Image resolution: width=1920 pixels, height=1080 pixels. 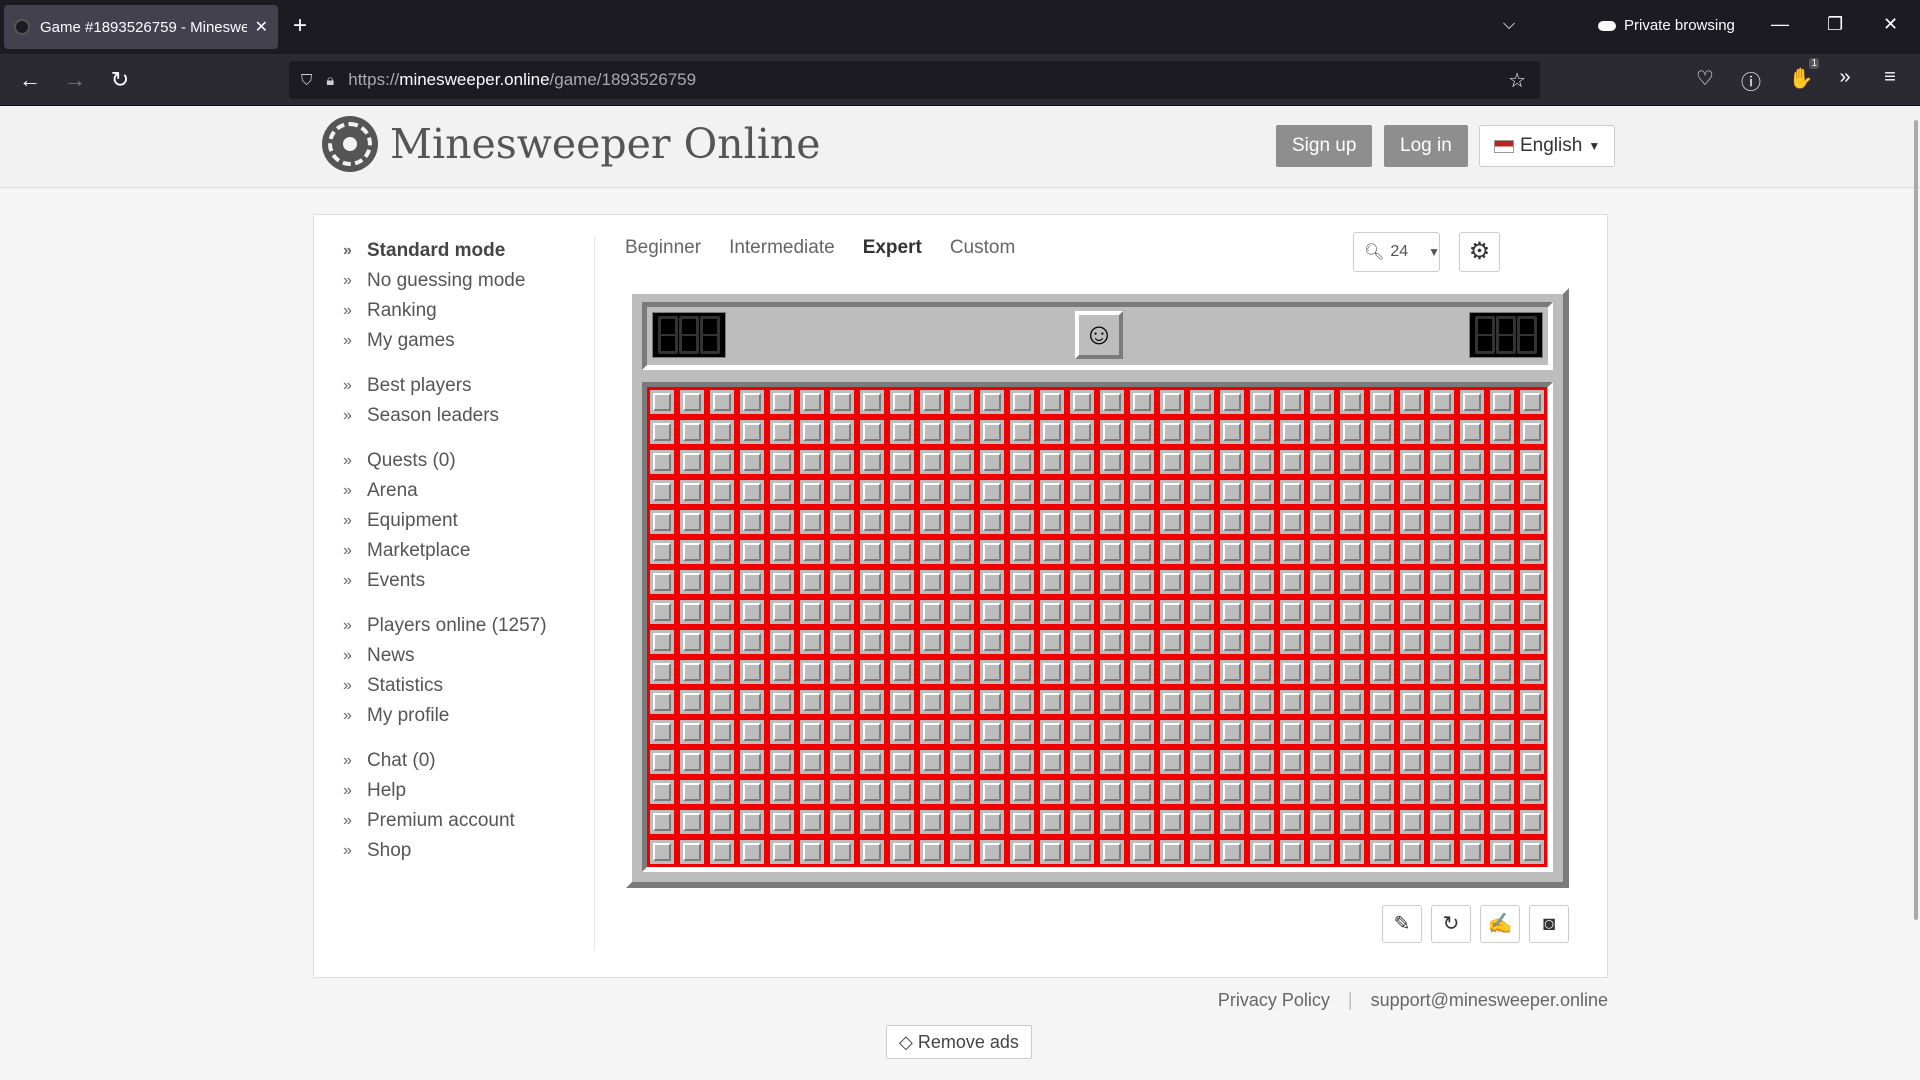 What do you see at coordinates (1751, 80) in the screenshot?
I see `info-icon: ⓘ` at bounding box center [1751, 80].